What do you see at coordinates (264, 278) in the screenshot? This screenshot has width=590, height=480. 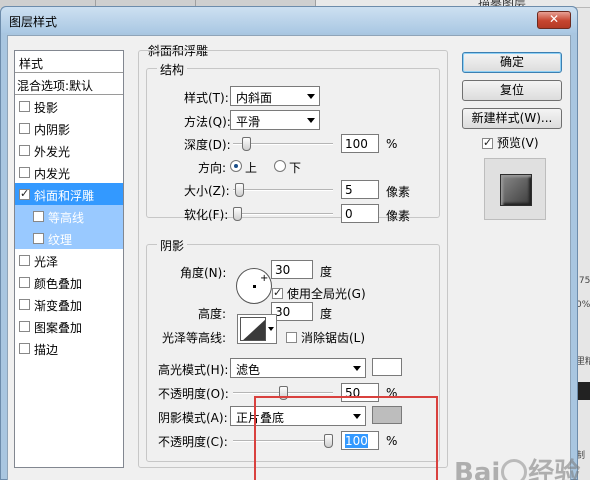 I see `crosshair-icon: +` at bounding box center [264, 278].